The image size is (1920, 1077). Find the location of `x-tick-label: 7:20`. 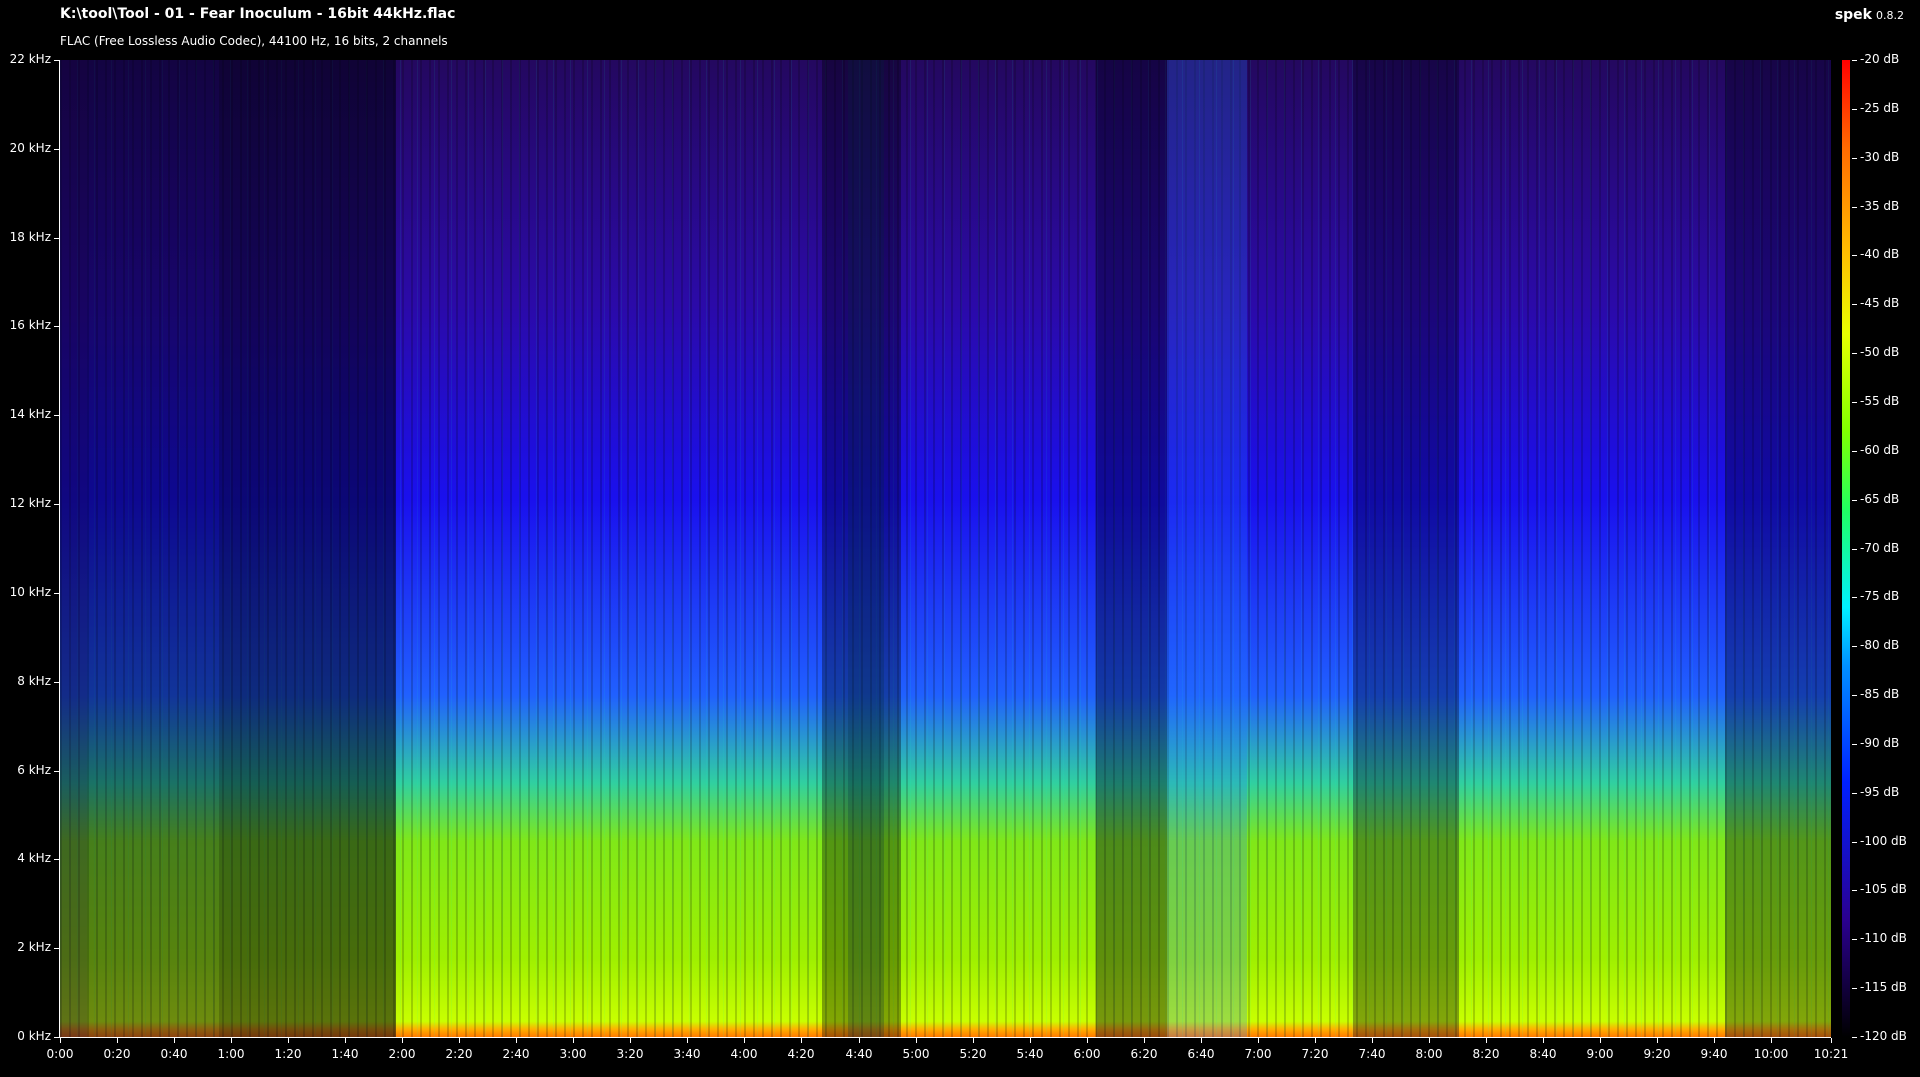

x-tick-label: 7:20 is located at coordinates (1315, 1054).